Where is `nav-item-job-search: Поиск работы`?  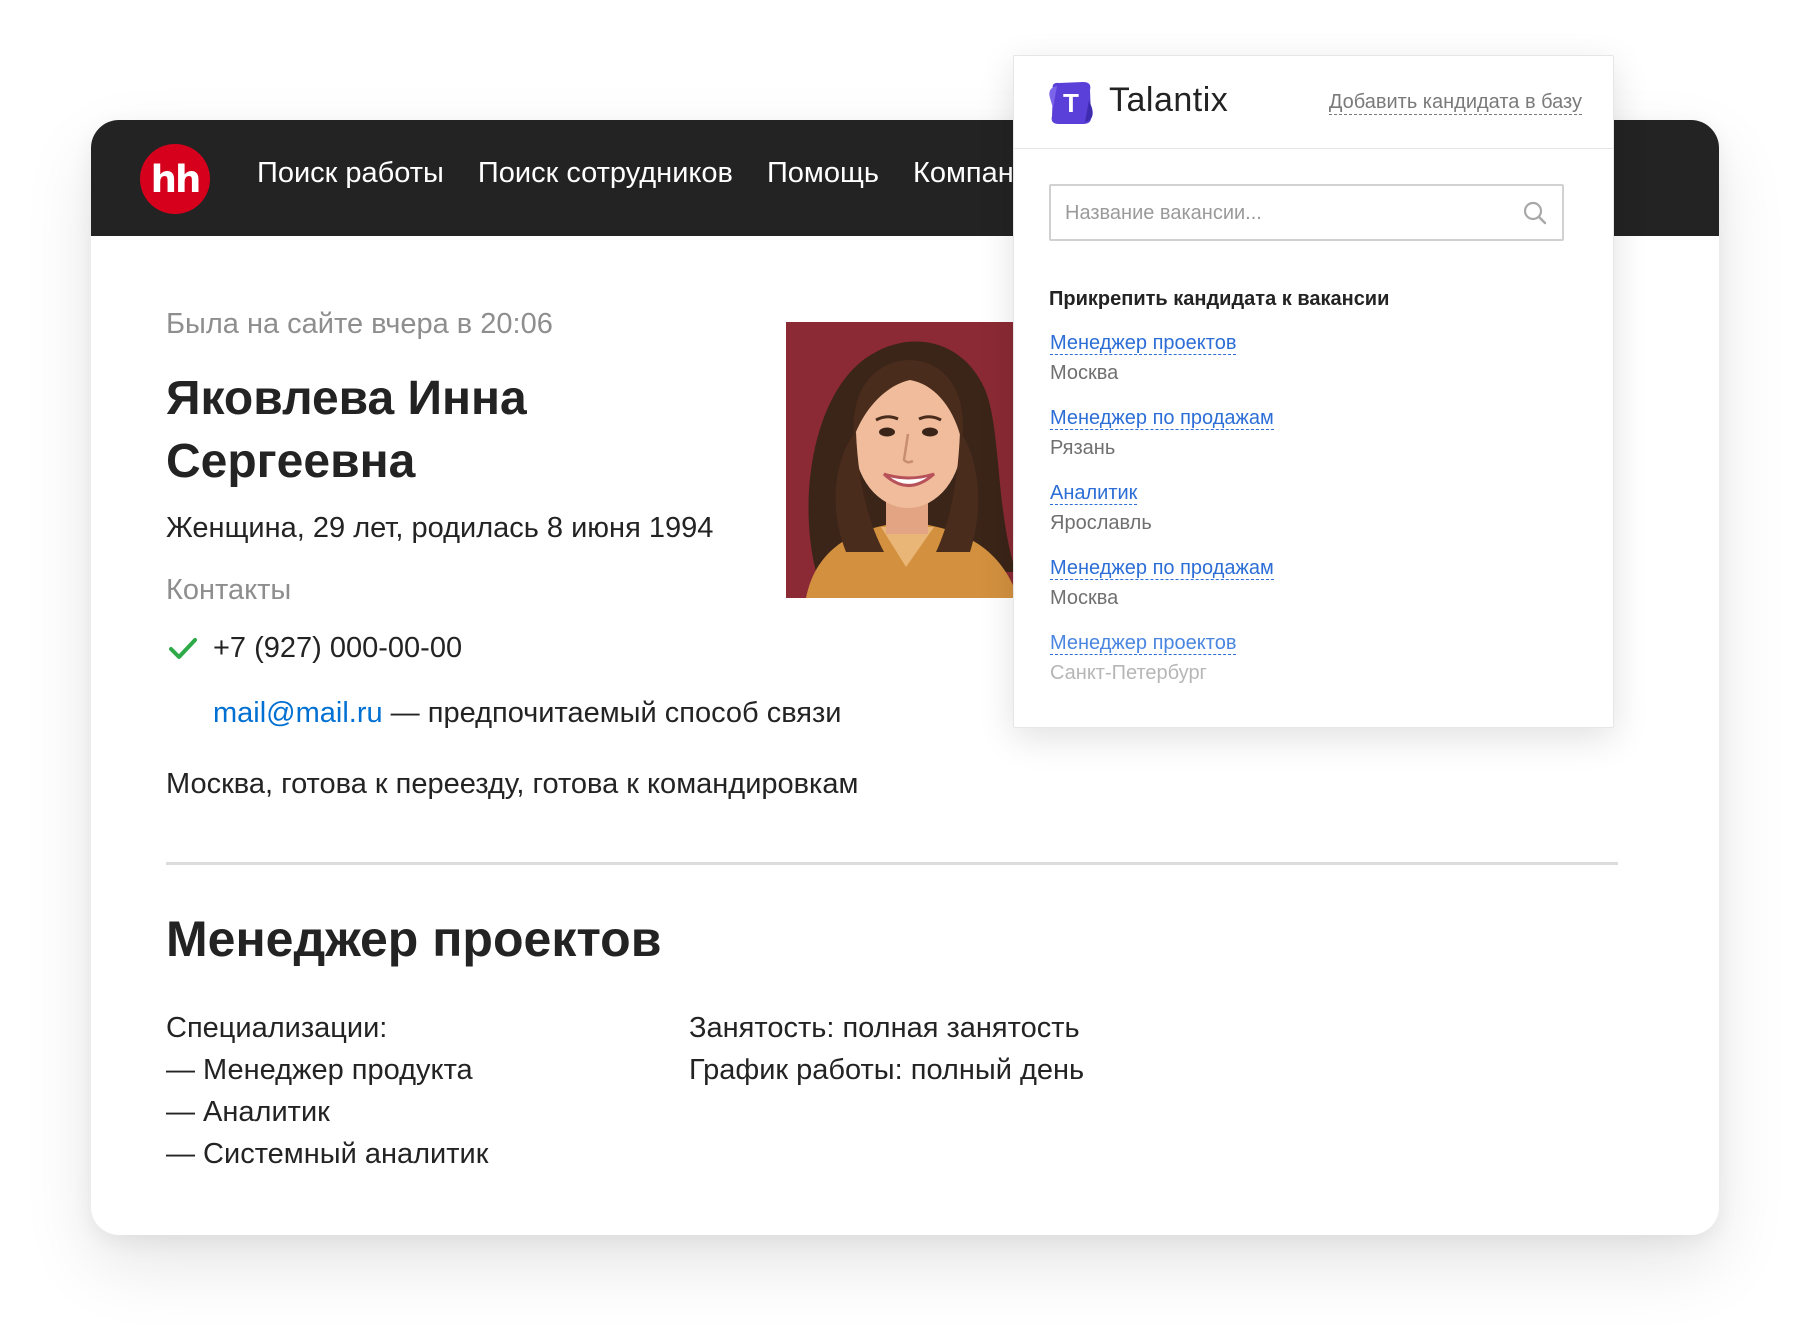
nav-item-job-search: Поиск работы is located at coordinates (350, 173).